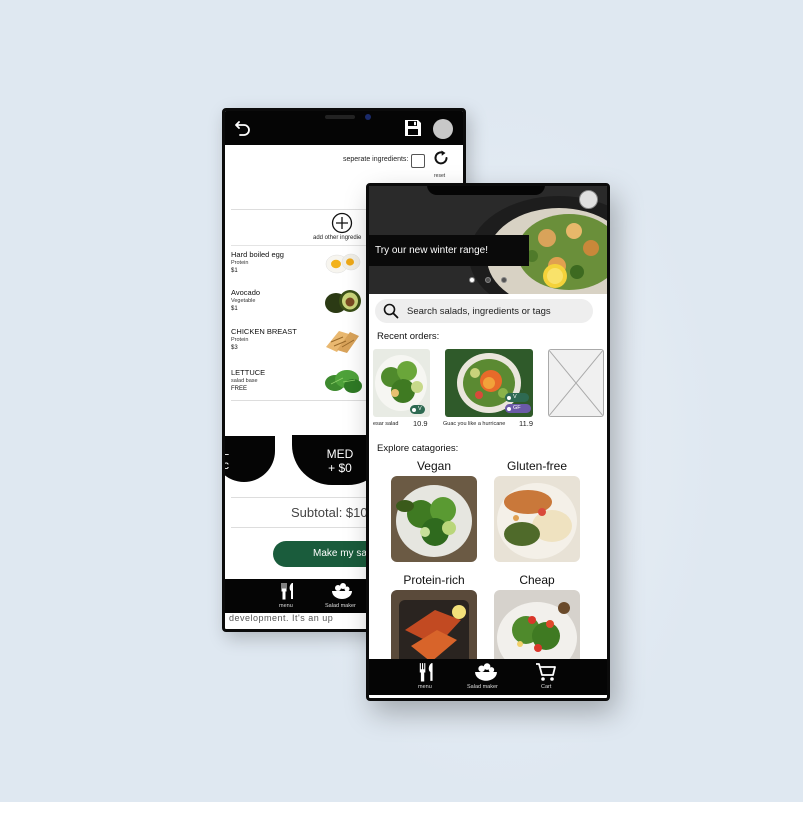  Describe the element at coordinates (441, 158) in the screenshot. I see `reset-icon` at that location.